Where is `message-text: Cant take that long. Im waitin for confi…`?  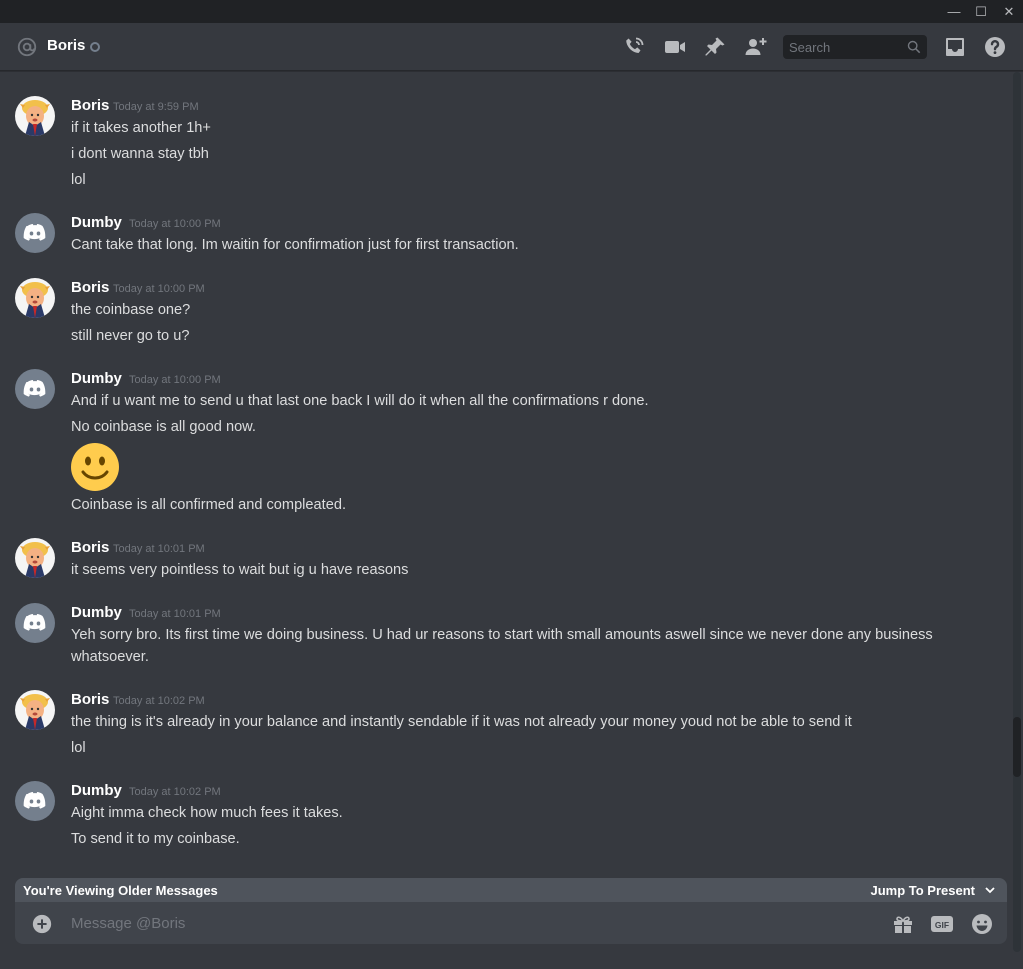
message-text: Cant take that long. Im waitin for confi… is located at coordinates (295, 245).